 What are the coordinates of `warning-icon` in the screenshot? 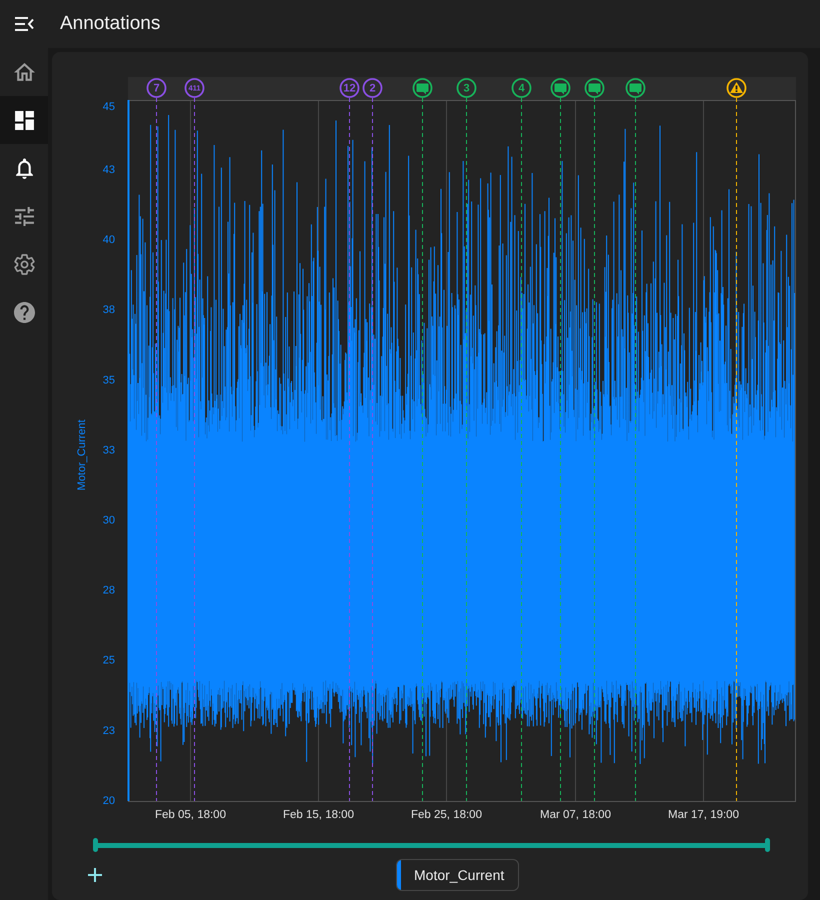 It's located at (736, 87).